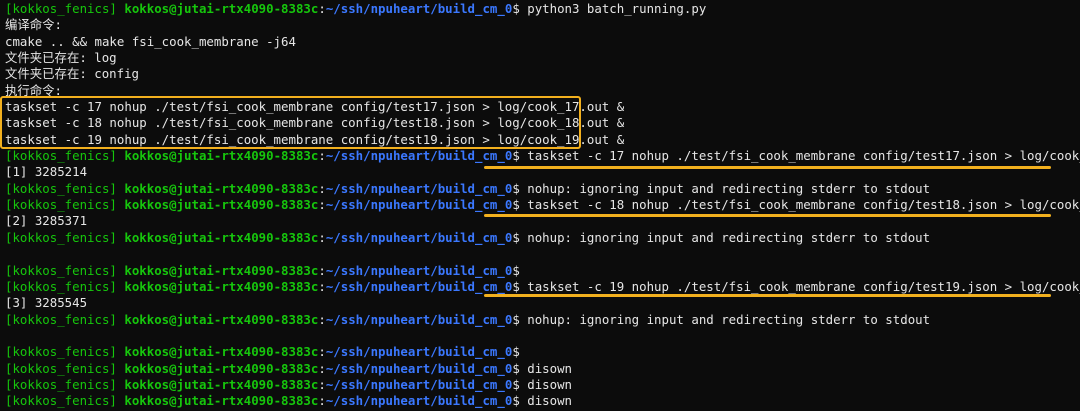  I want to click on output-line: 文件夹已存在: log, so click(61, 58).